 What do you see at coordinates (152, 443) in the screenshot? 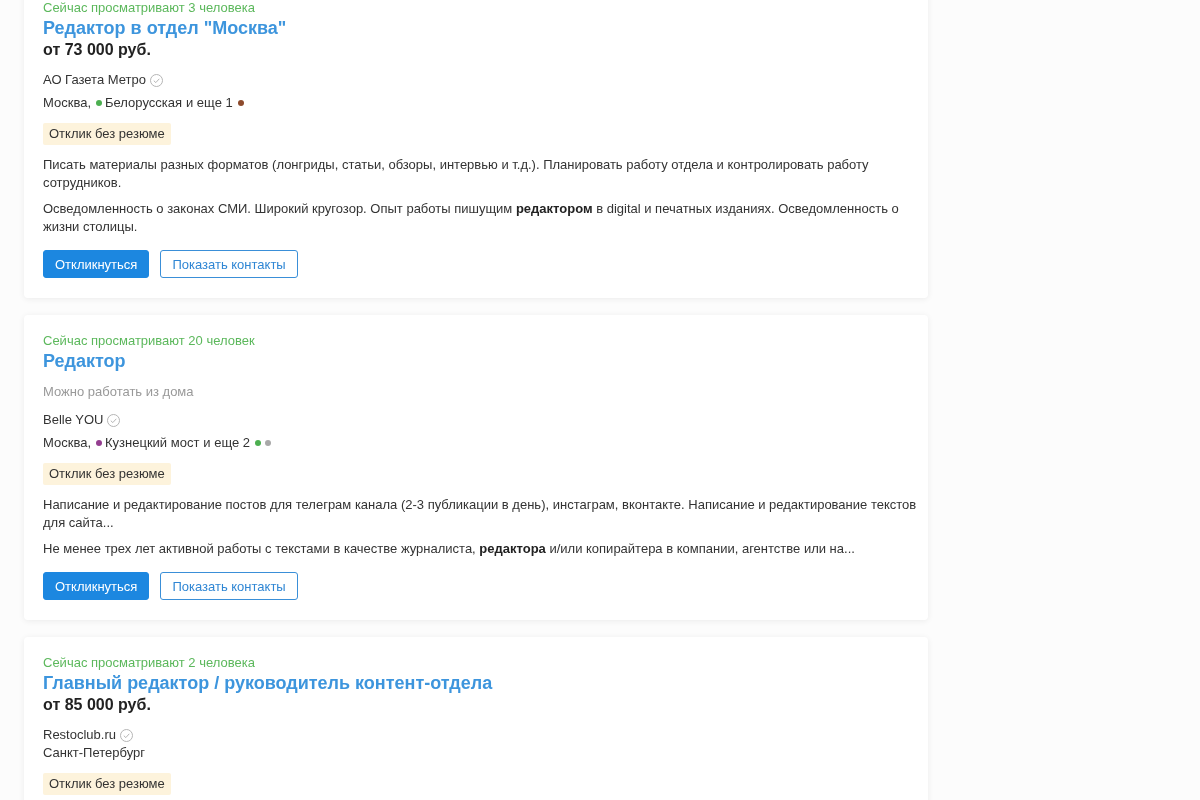
I see `metro-station-text: Кузнецкий мост` at bounding box center [152, 443].